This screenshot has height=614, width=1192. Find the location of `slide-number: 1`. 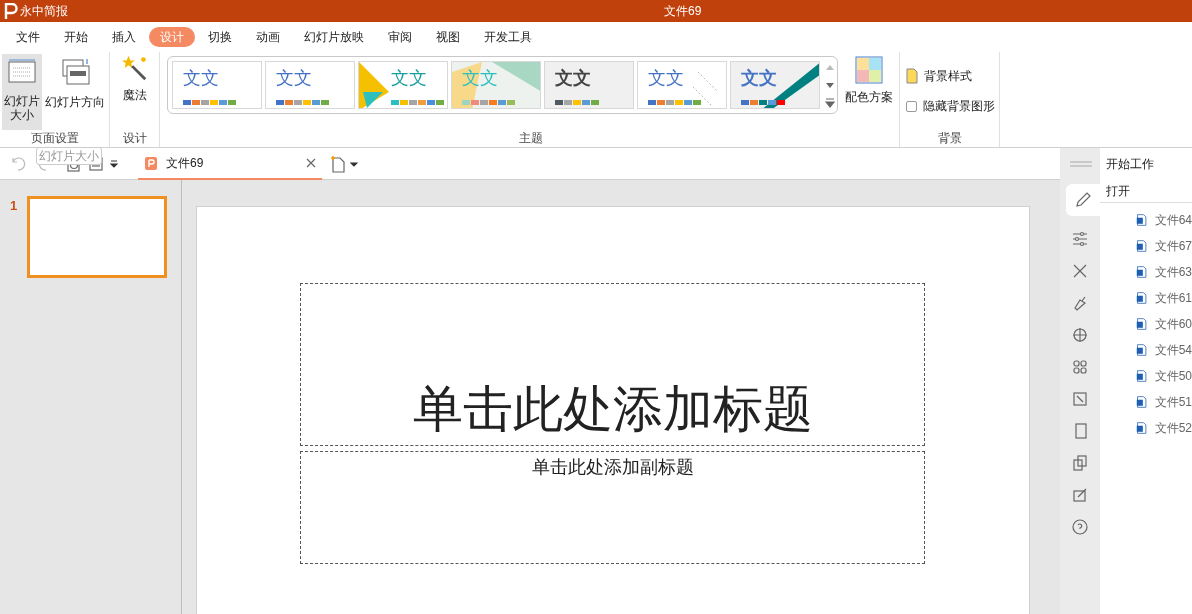

slide-number: 1 is located at coordinates (14, 206).